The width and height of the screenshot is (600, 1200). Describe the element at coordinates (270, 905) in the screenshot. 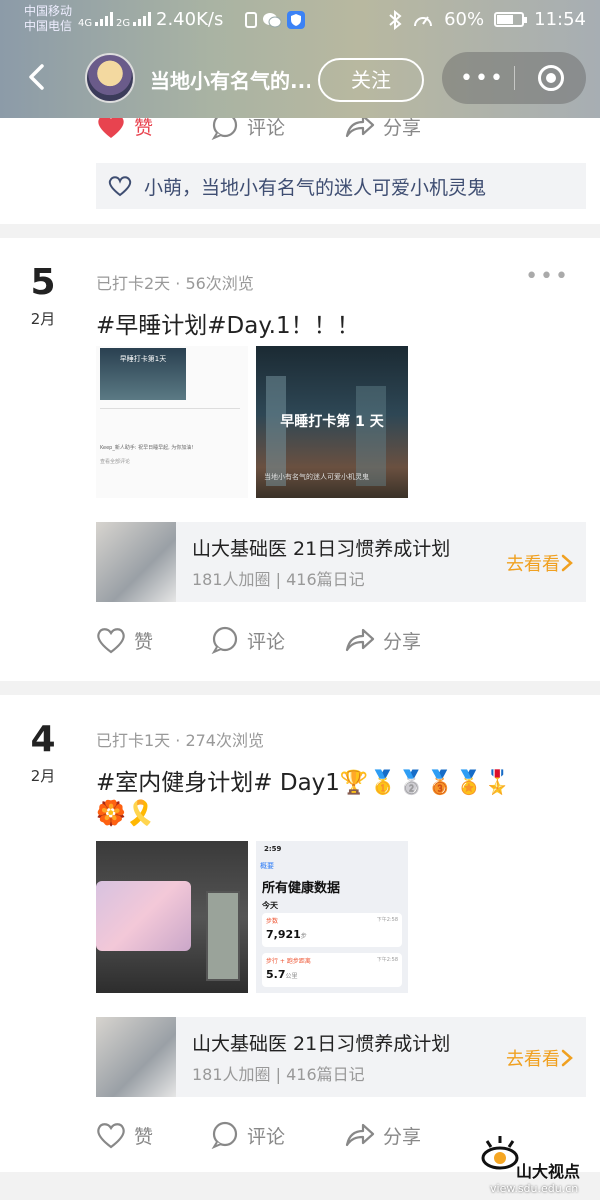

I see `image-2-today: 今天` at that location.